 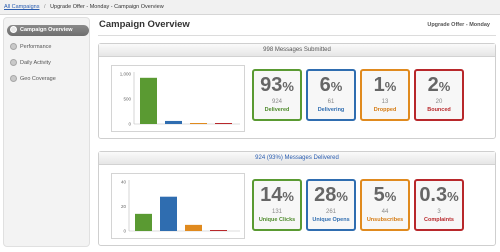 I want to click on submitted-panel-header: 998 Messages Submitted, so click(x=297, y=50).